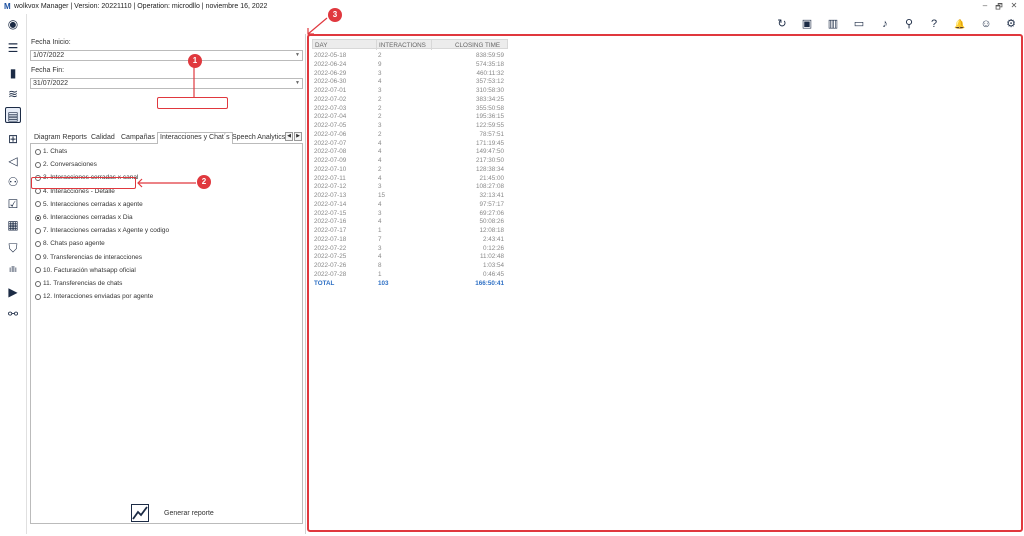 The width and height of the screenshot is (1024, 536). I want to click on table-cell: 2022-06-30, so click(330, 82).